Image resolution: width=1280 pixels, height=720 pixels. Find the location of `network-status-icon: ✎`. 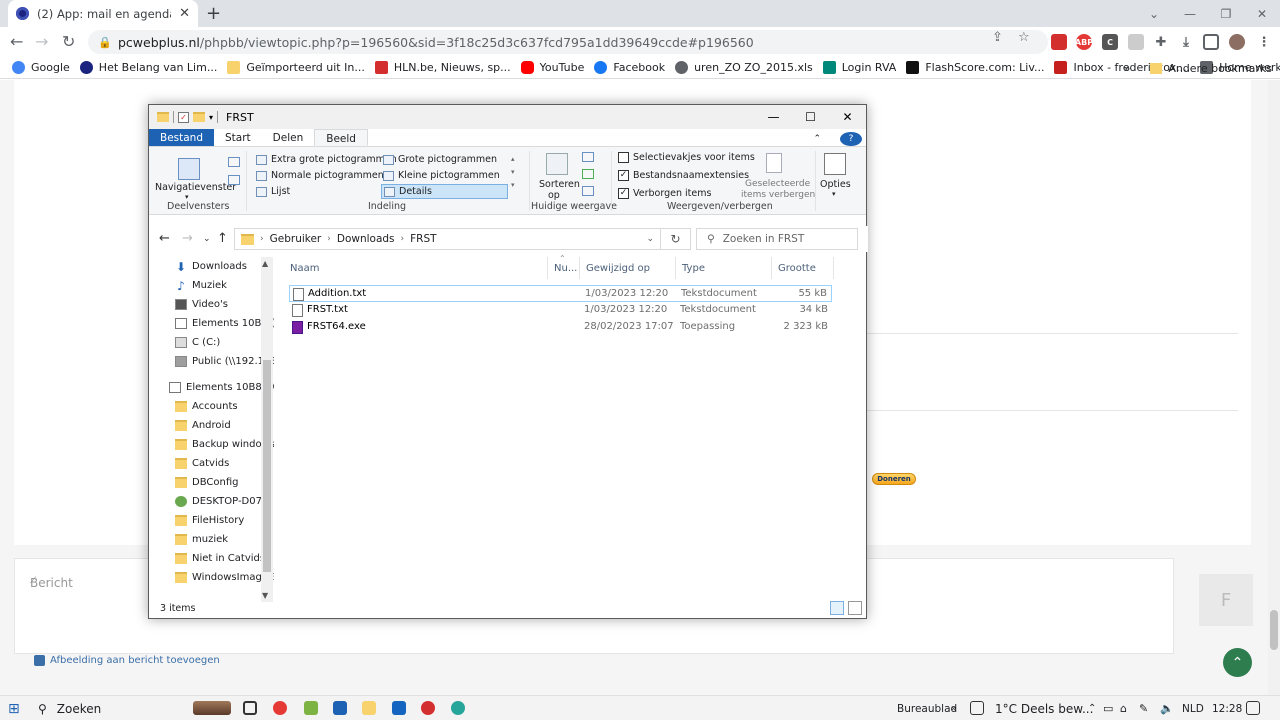

network-status-icon: ✎ is located at coordinates (1143, 708).